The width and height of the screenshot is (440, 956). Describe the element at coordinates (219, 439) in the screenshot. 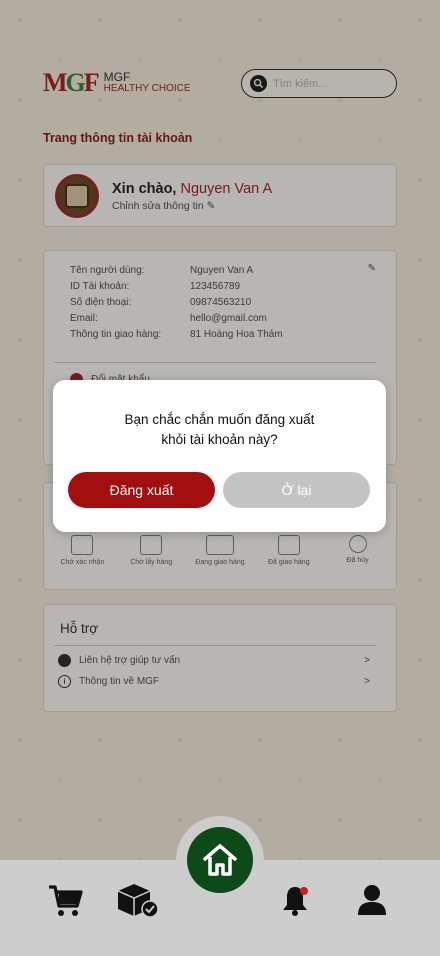

I see `dialog-message-line2: khỏi tài khoản này?` at that location.